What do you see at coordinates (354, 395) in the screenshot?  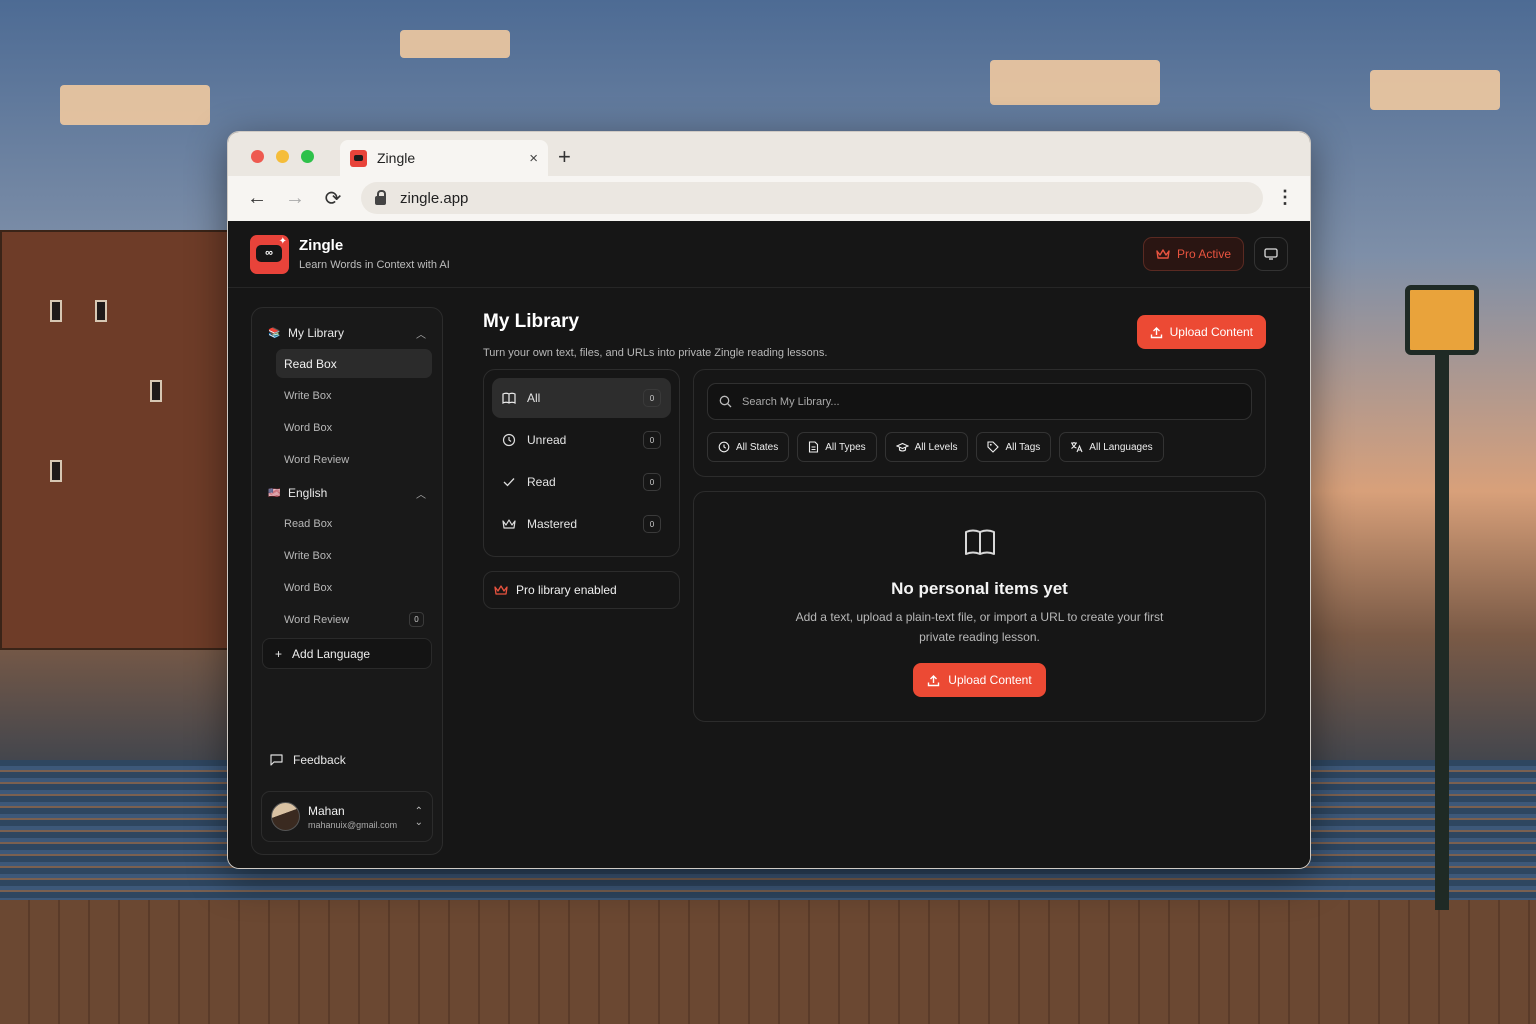 I see `sidebar-item-write-box: Write Box` at bounding box center [354, 395].